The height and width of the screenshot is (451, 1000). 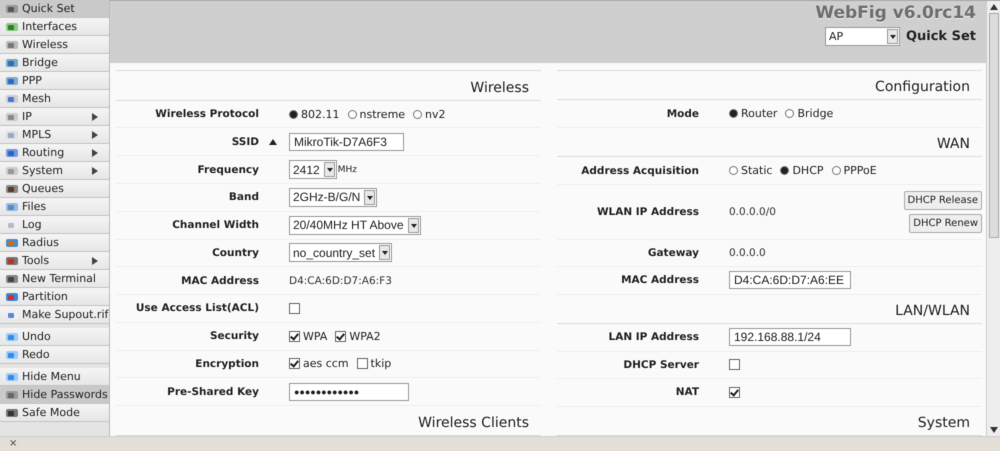 What do you see at coordinates (809, 113) in the screenshot?
I see `radio-option: Bridge` at bounding box center [809, 113].